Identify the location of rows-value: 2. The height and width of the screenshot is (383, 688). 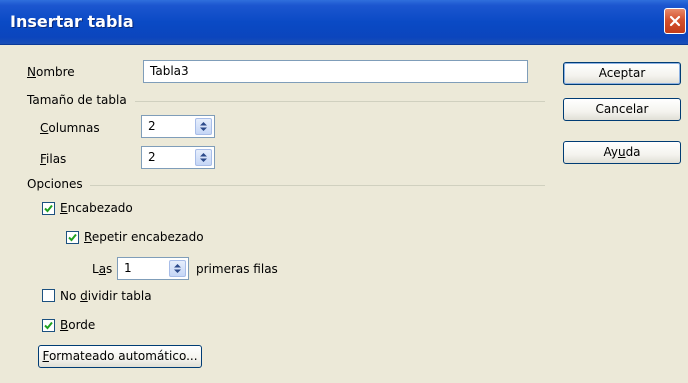
(152, 157).